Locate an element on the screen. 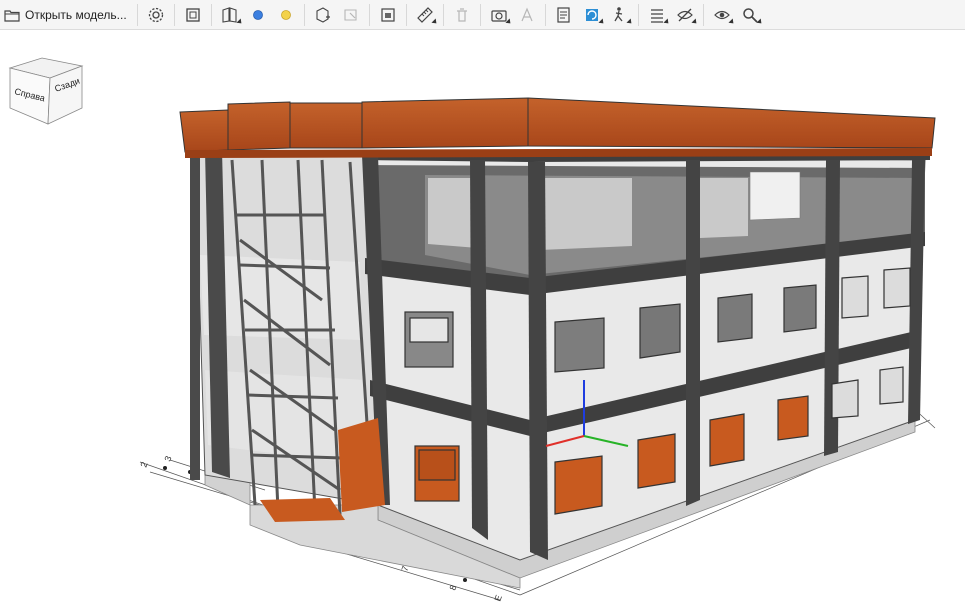 This screenshot has height=615, width=965. settings-gear-button is located at coordinates (156, 15).